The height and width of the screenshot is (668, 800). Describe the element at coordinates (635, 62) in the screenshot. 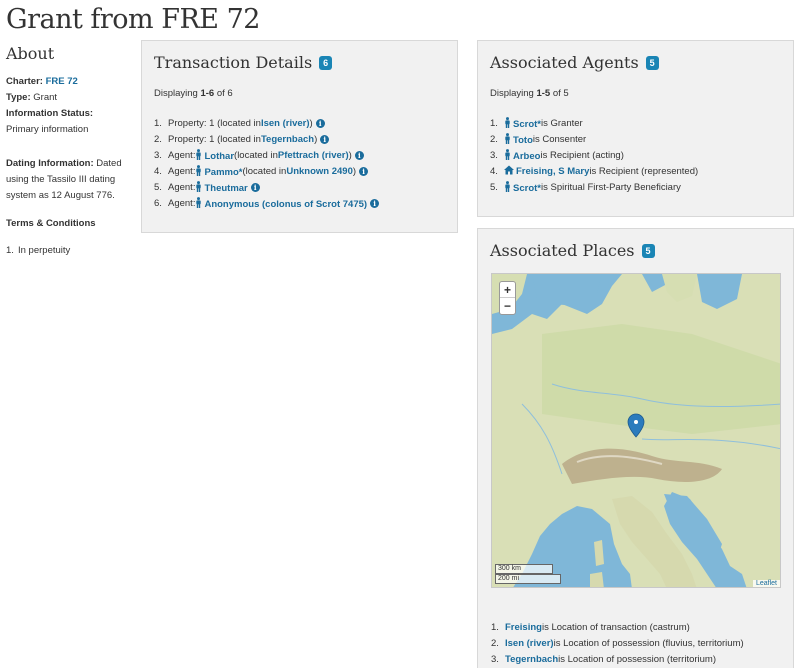

I see `agents-heading: Associated Agents 5` at that location.